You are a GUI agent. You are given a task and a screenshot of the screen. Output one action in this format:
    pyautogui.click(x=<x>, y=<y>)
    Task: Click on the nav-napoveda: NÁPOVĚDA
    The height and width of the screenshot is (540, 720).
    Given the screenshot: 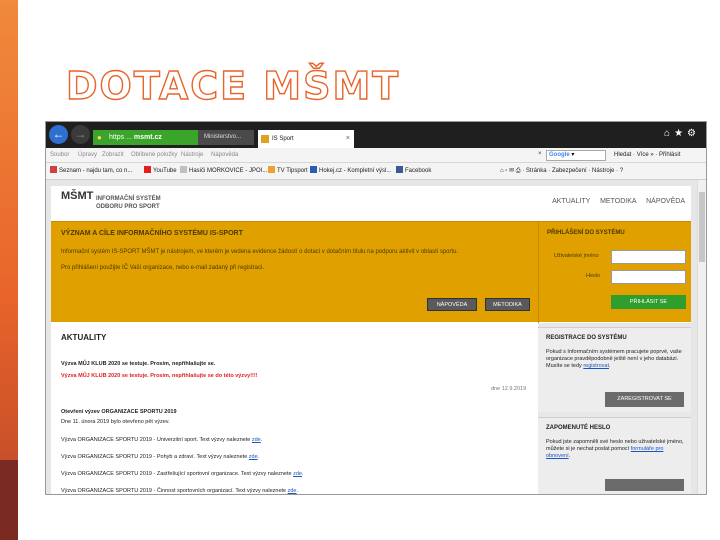 What is the action you would take?
    pyautogui.click(x=665, y=201)
    